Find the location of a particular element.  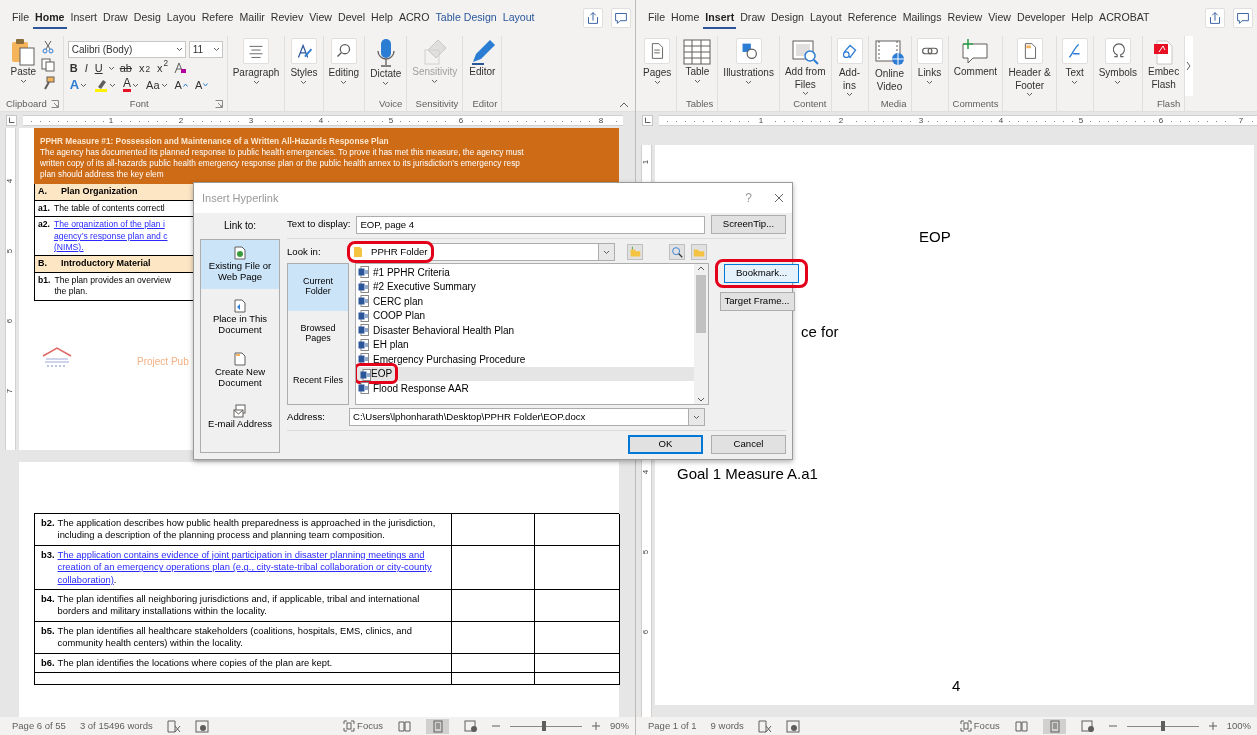

ribbon-tab: Desig is located at coordinates (147, 18).